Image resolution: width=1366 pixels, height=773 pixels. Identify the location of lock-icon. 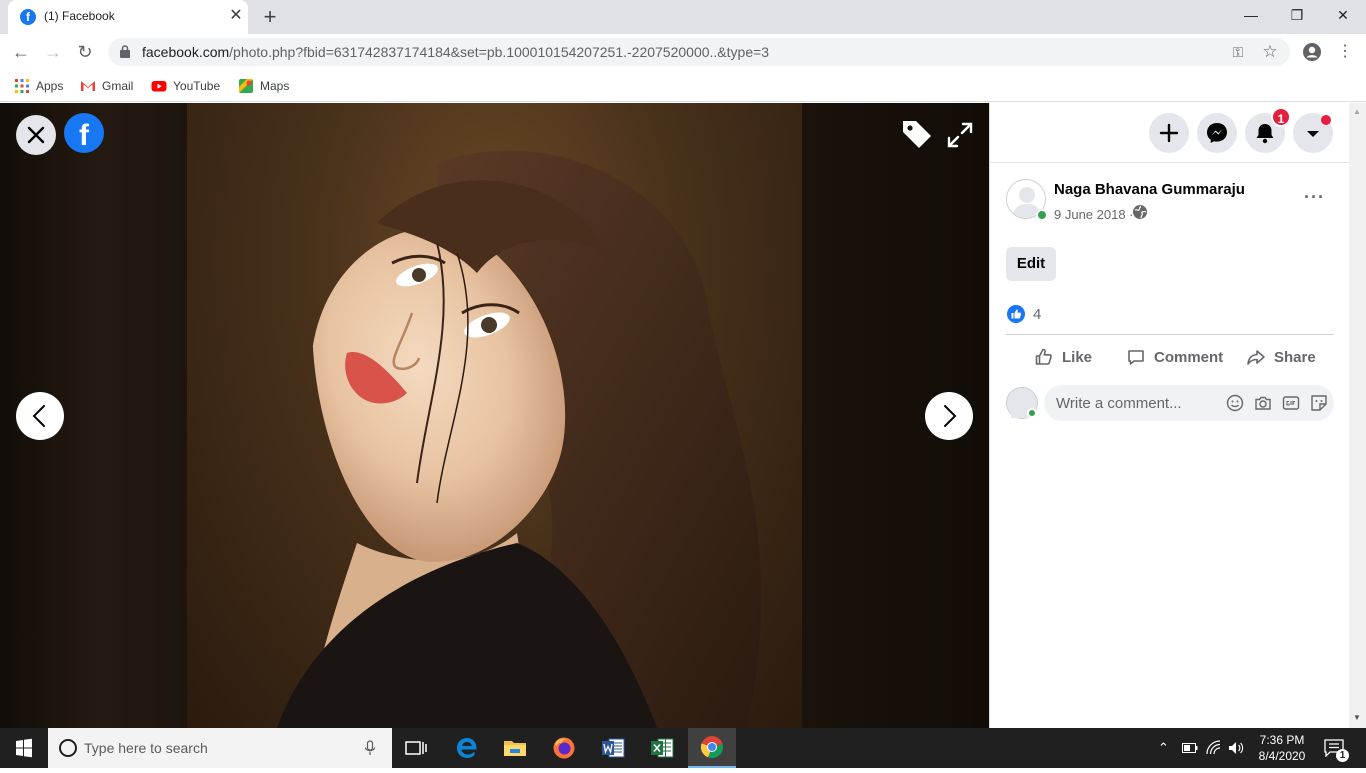
(125, 51).